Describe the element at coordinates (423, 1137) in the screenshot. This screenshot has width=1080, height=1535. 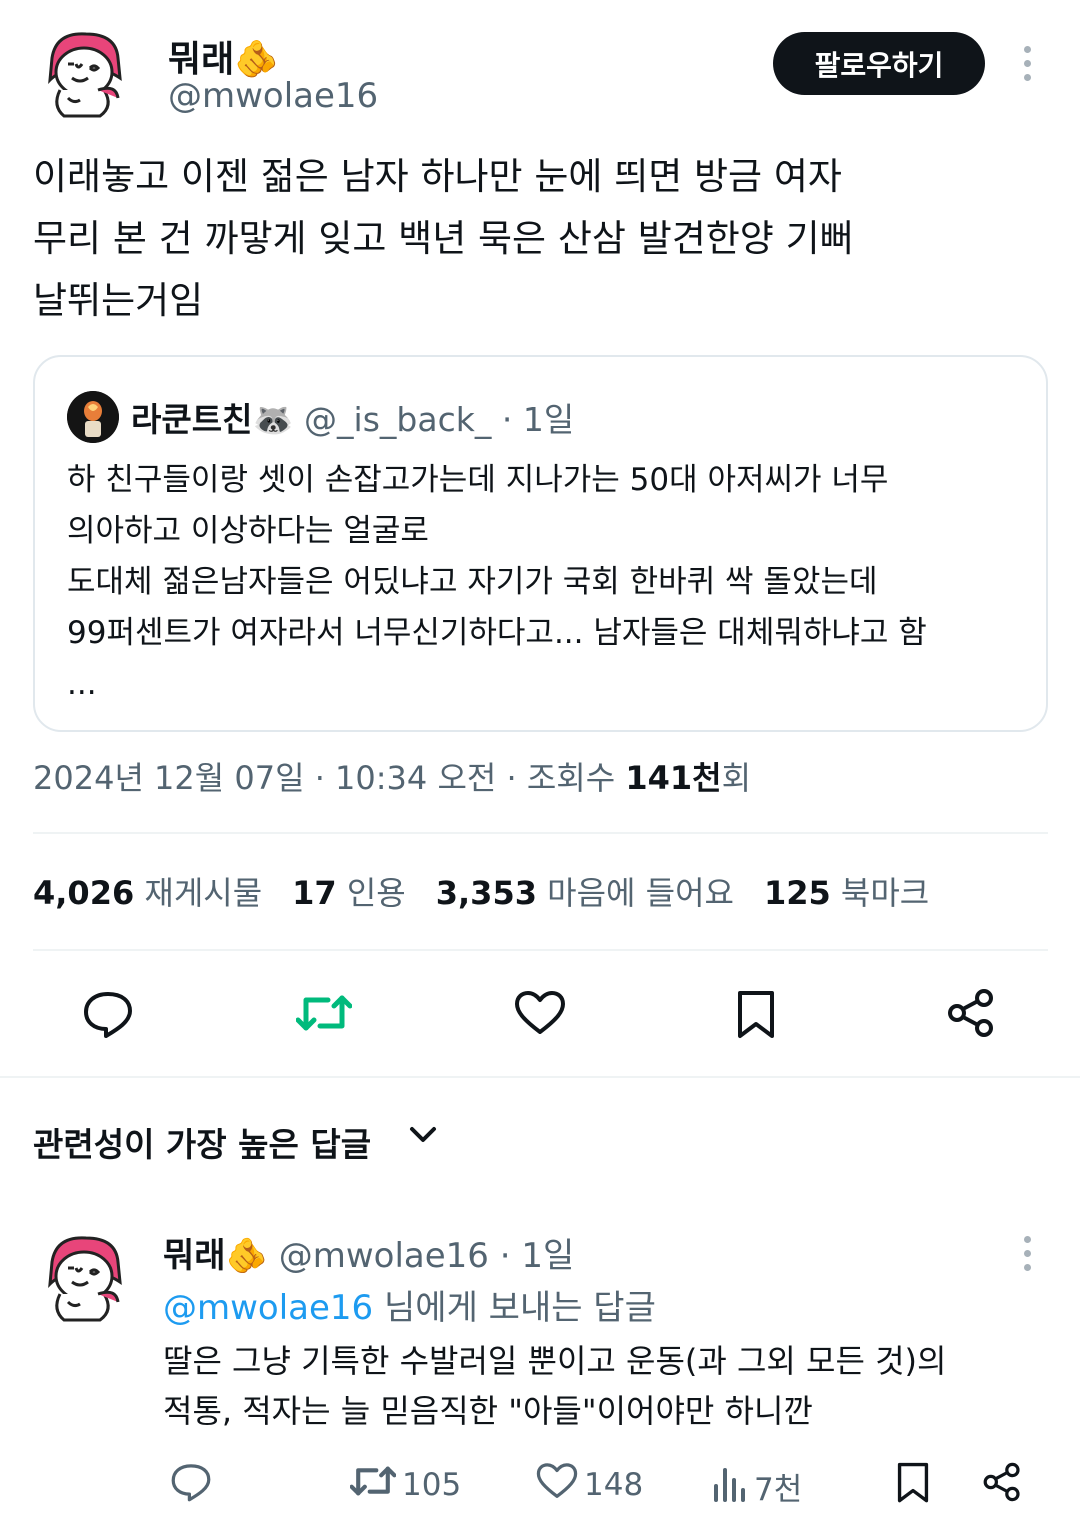
I see `chevron-down-icon` at that location.